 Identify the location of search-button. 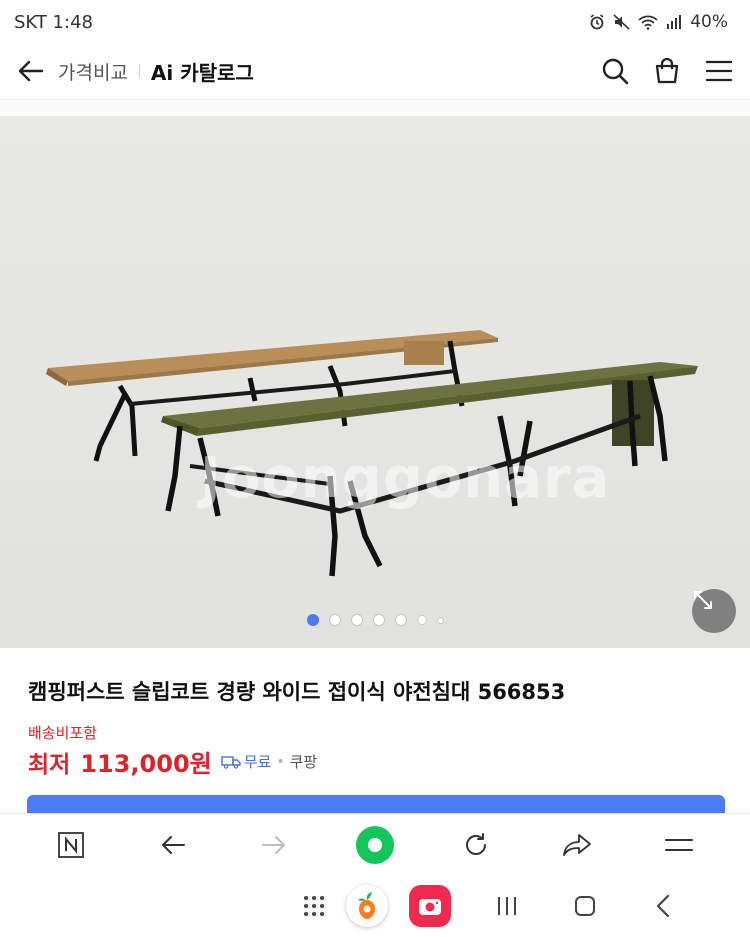
(615, 71).